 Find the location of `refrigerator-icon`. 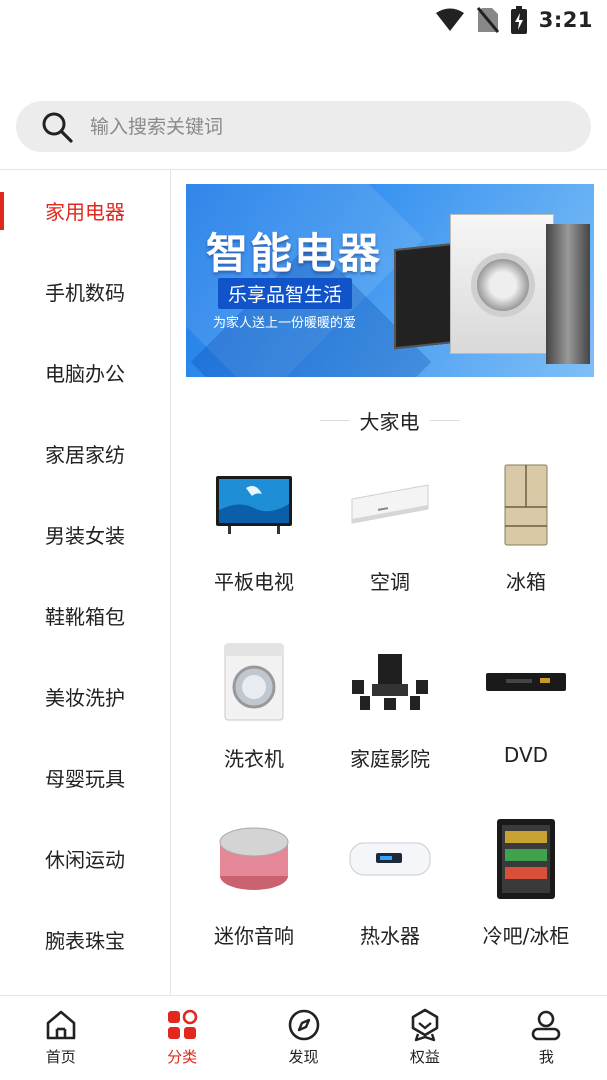

refrigerator-icon is located at coordinates (526, 505).